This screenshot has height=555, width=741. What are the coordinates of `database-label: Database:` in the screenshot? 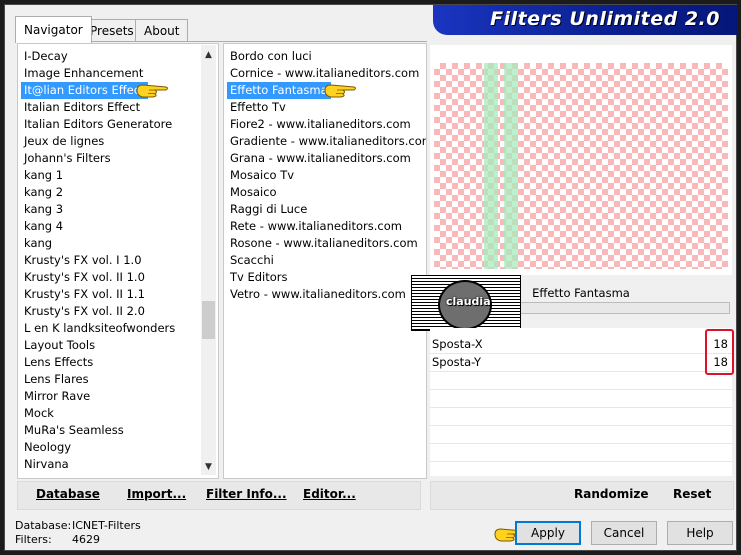 It's located at (43, 525).